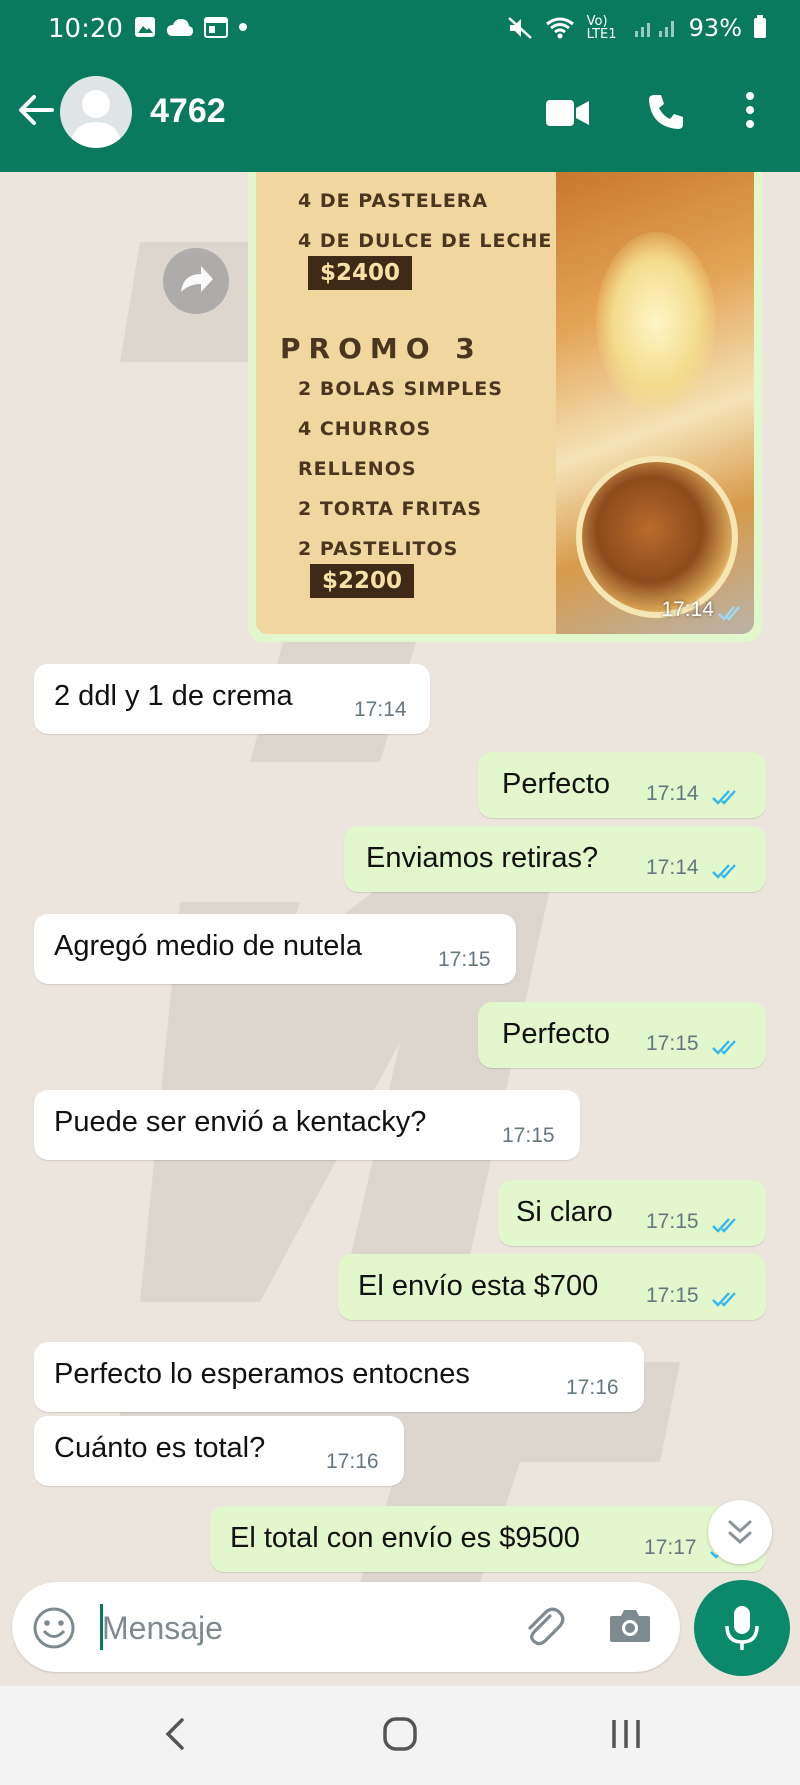 The height and width of the screenshot is (1785, 800). Describe the element at coordinates (357, 469) in the screenshot. I see `promo-line: RELLENOS` at that location.